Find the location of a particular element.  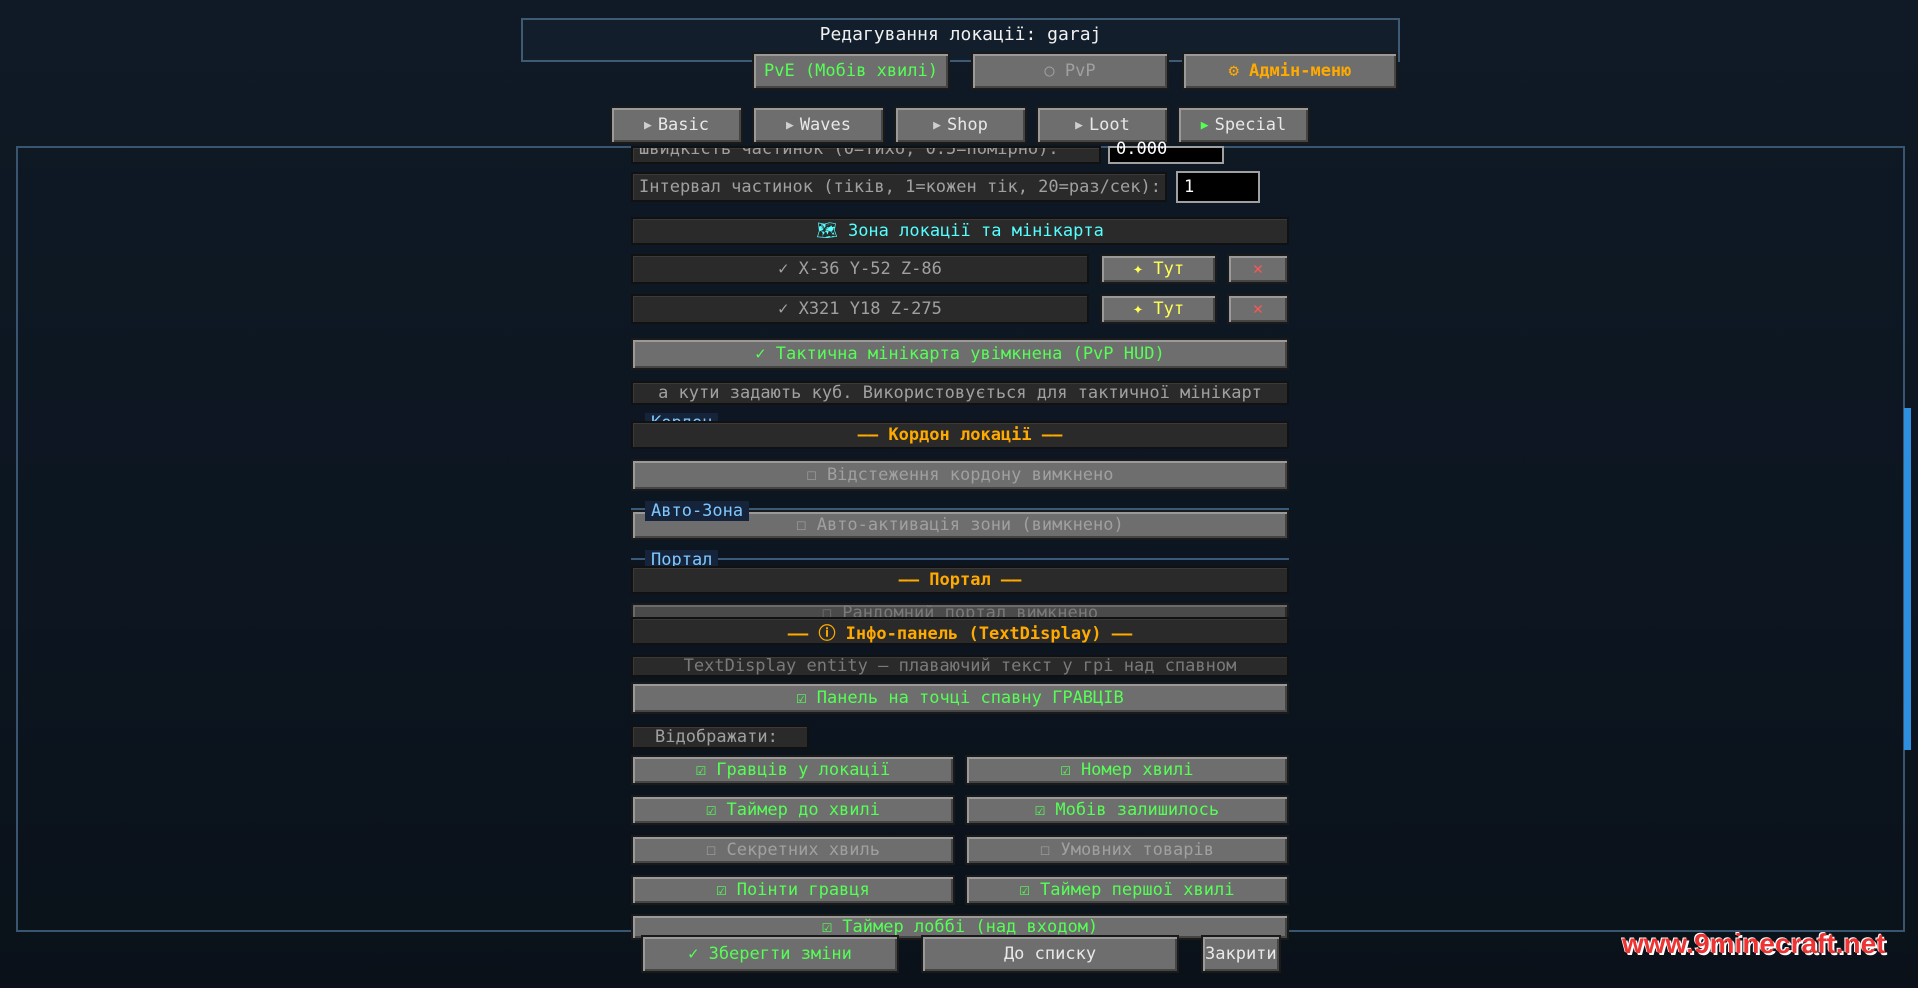

save-button: ✓ Зберегти зміни is located at coordinates (770, 954).